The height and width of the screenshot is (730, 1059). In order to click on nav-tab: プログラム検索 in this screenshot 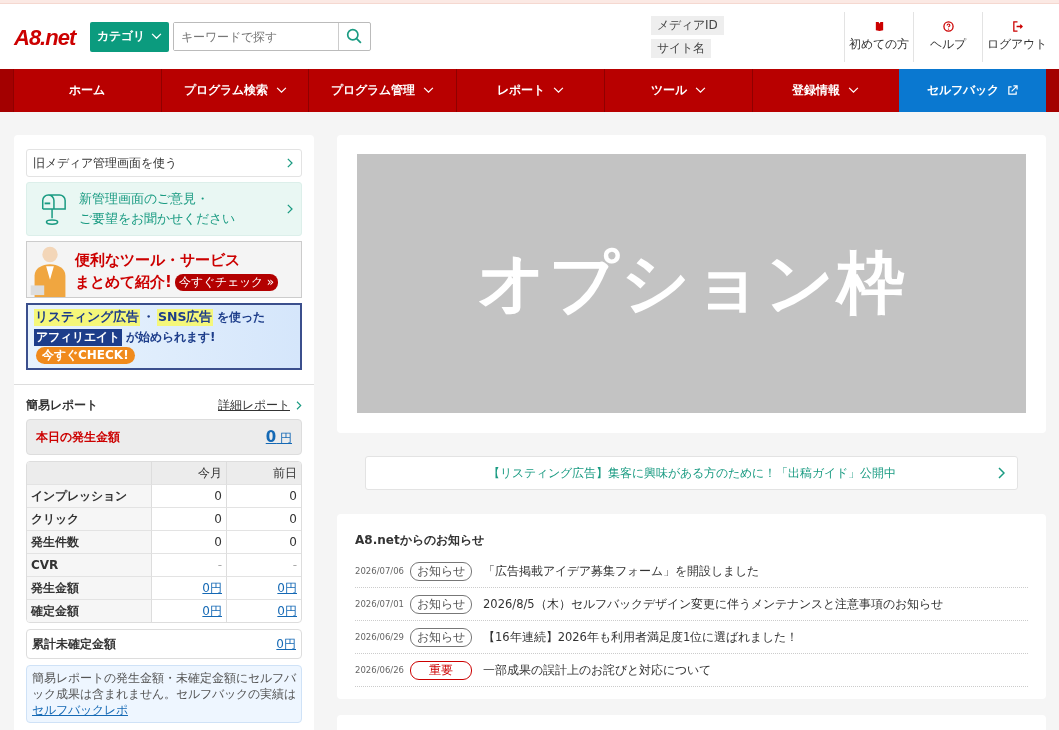, I will do `click(234, 90)`.